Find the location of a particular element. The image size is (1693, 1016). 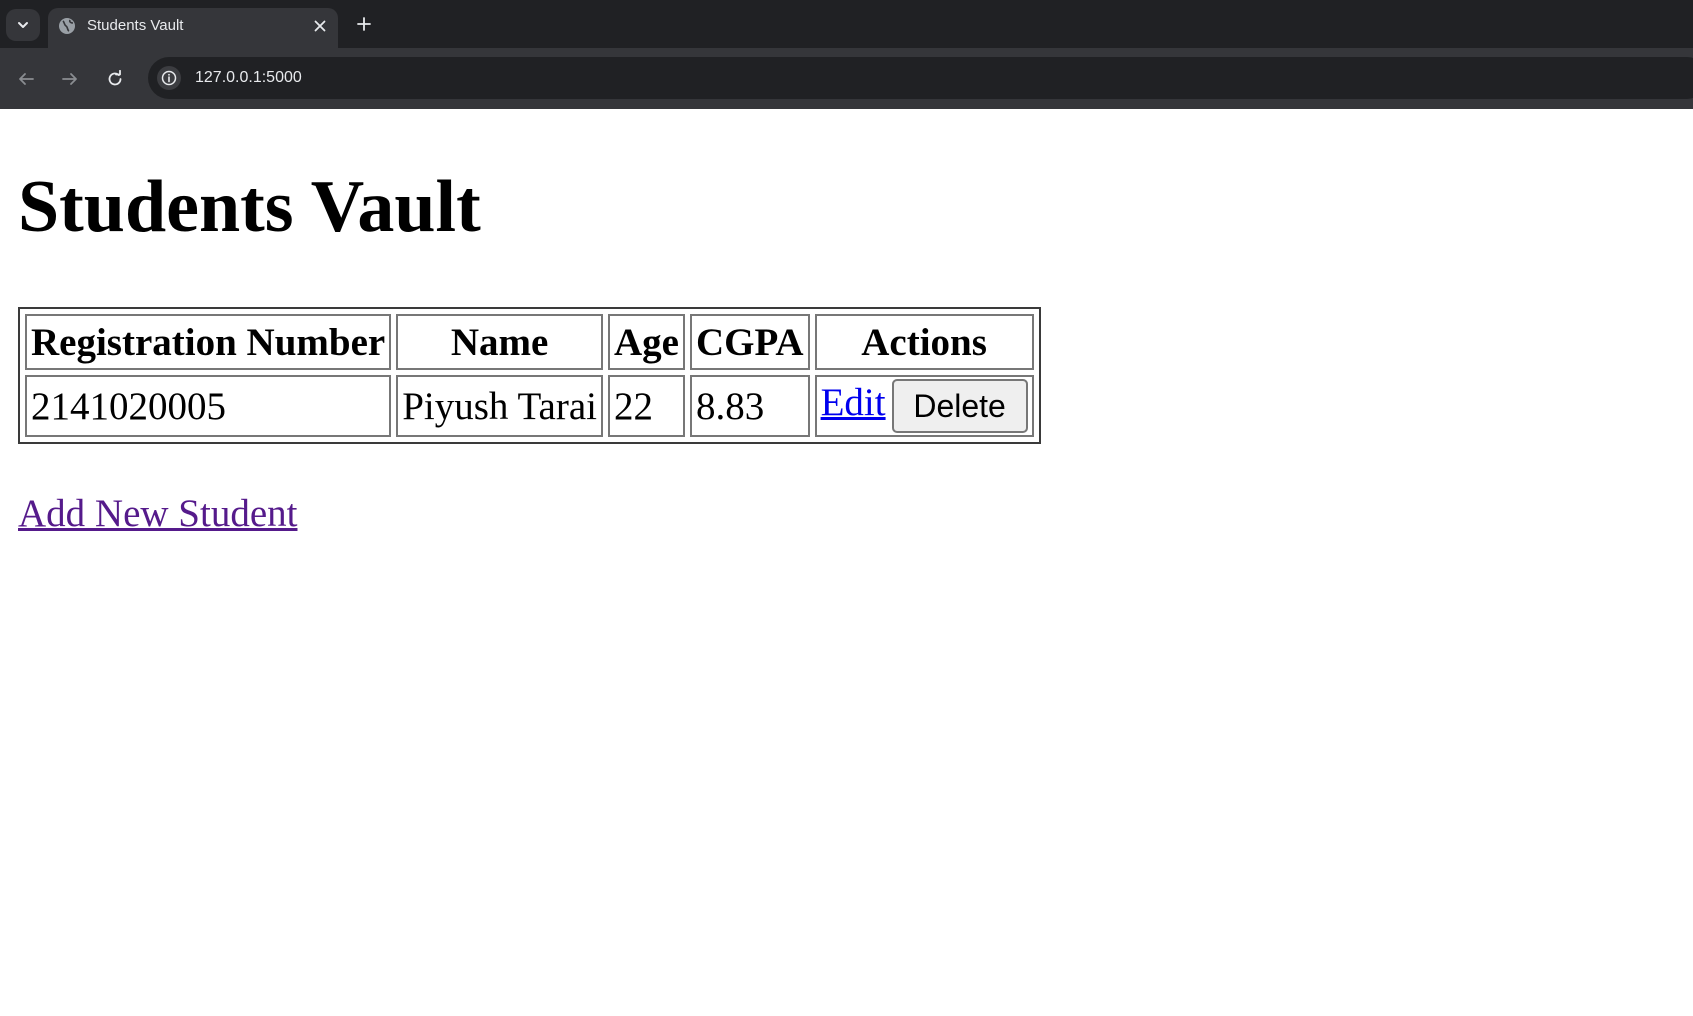

plus-icon is located at coordinates (364, 24).